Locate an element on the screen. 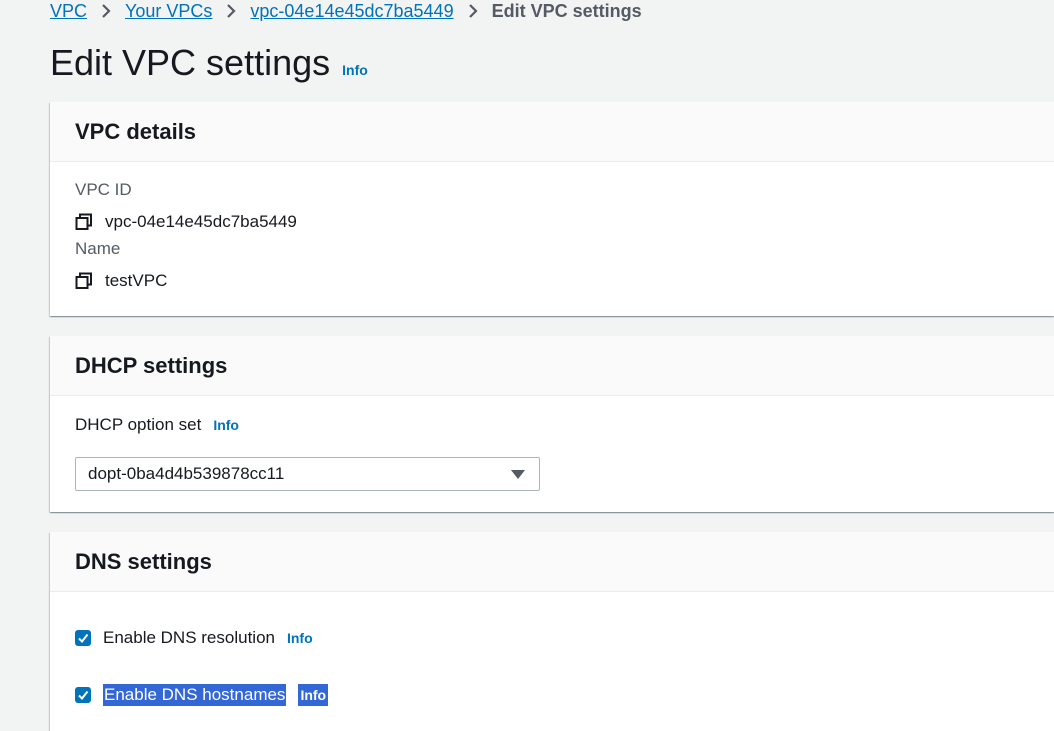 This screenshot has height=731, width=1054. dns-resolution-info-link: Info is located at coordinates (300, 638).